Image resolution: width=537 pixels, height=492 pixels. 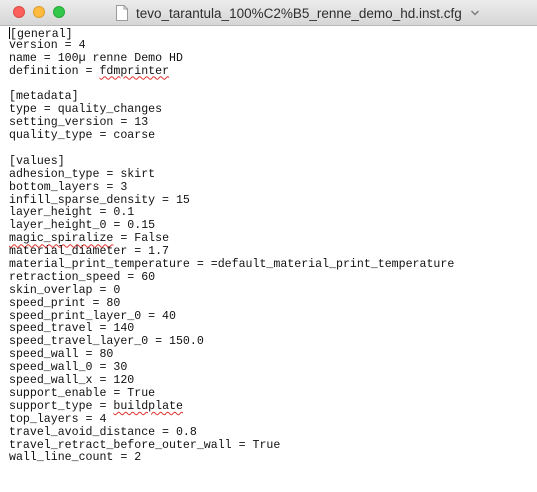 I want to click on line-text: layer_height_0 = 0.15, so click(x=82, y=226).